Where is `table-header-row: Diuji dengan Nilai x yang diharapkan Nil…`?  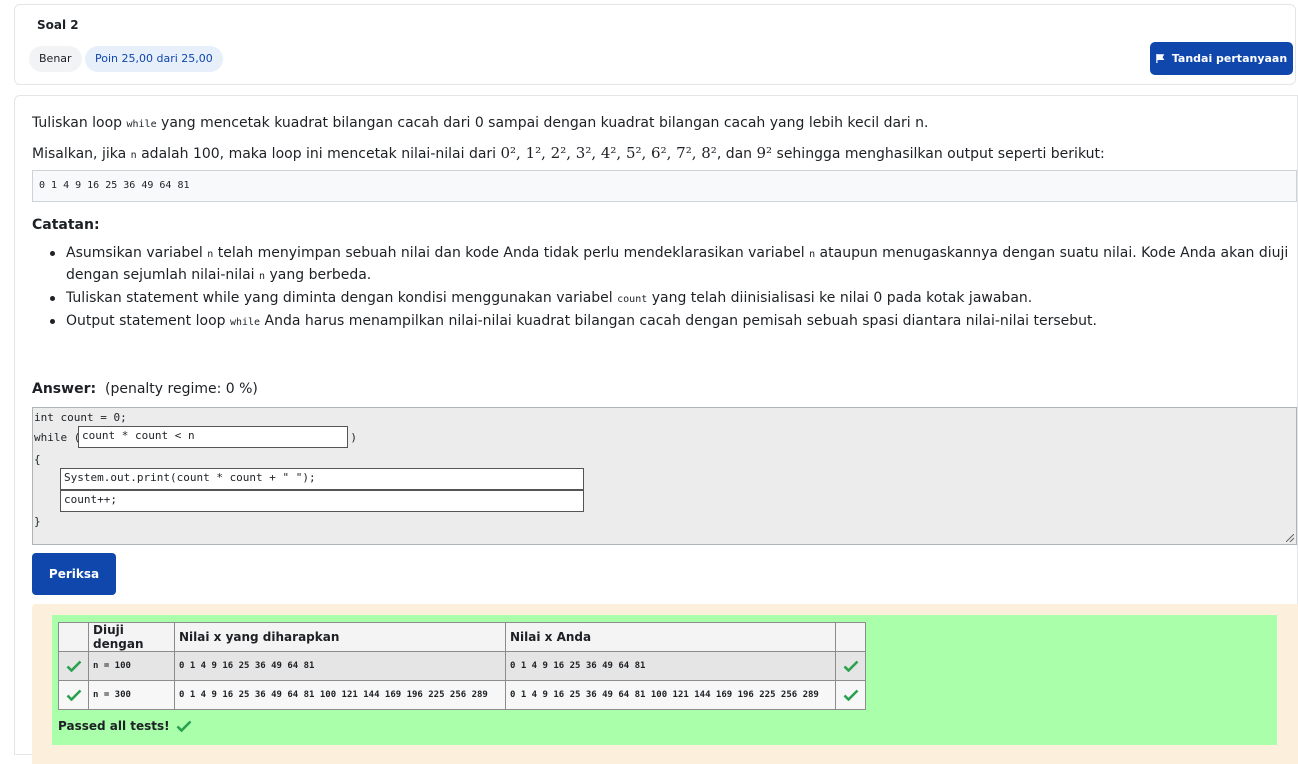
table-header-row: Diuji dengan Nilai x yang diharapkan Nil… is located at coordinates (462, 637).